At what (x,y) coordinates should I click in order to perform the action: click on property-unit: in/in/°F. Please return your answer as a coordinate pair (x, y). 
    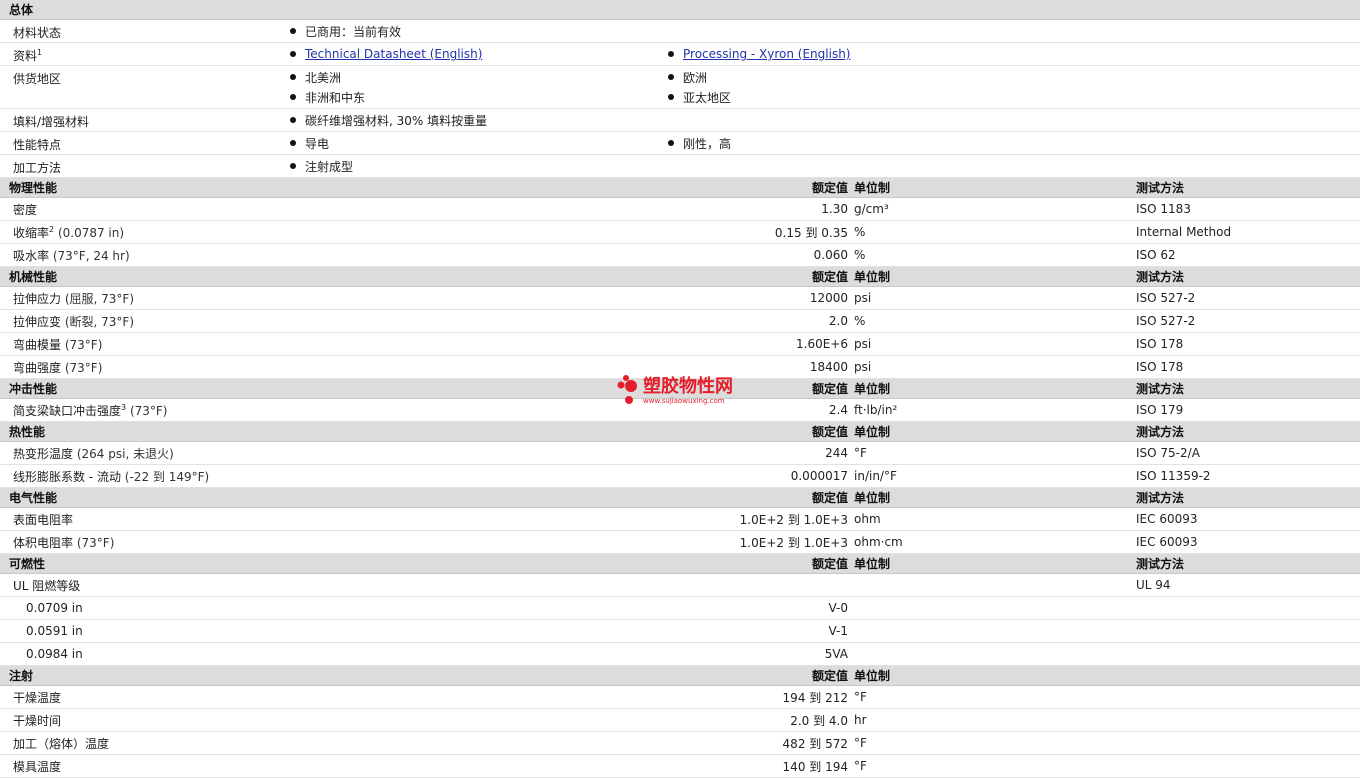
    Looking at the image, I should click on (875, 476).